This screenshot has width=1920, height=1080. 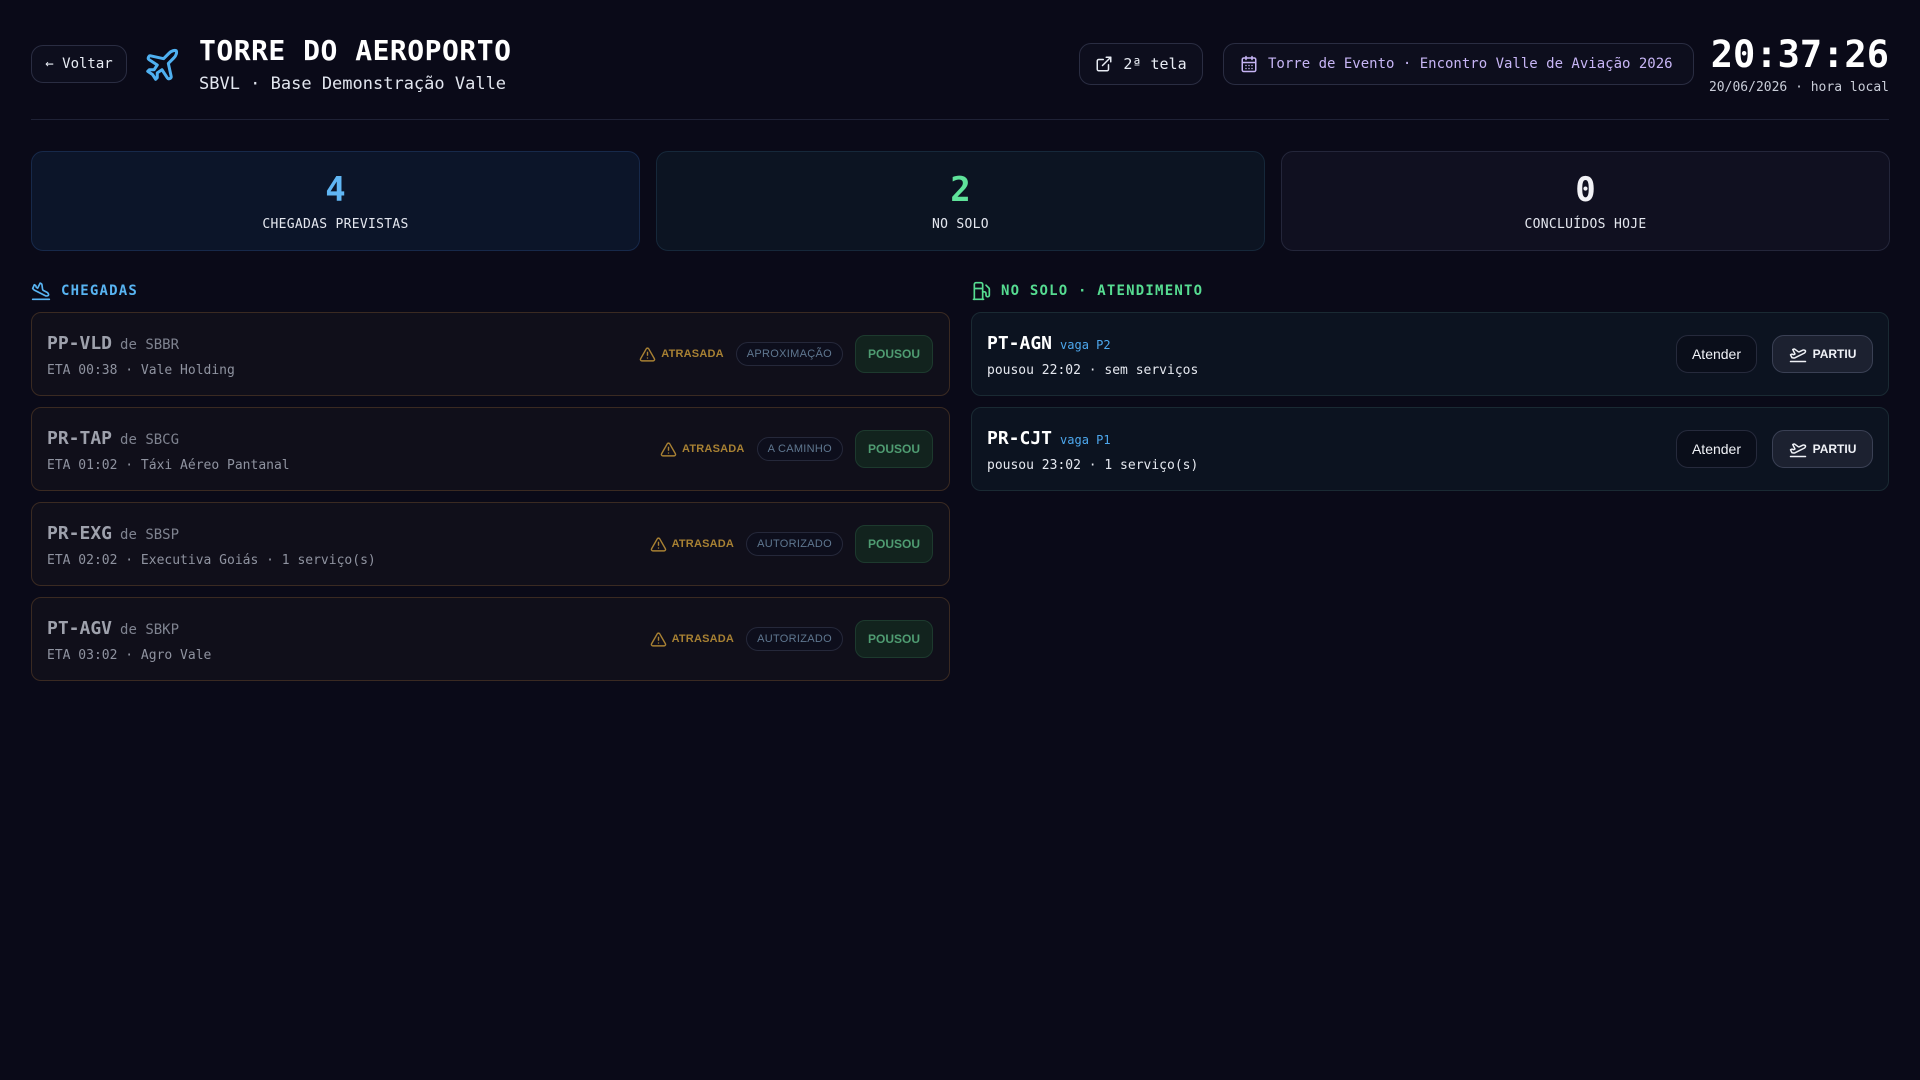 What do you see at coordinates (162, 65) in the screenshot?
I see `airplane-icon` at bounding box center [162, 65].